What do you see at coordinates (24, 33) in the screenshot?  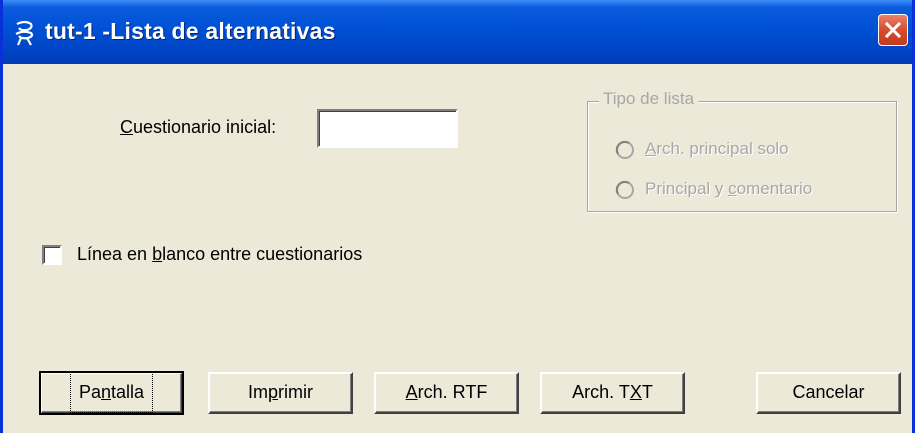 I see `app-glyph-icon` at bounding box center [24, 33].